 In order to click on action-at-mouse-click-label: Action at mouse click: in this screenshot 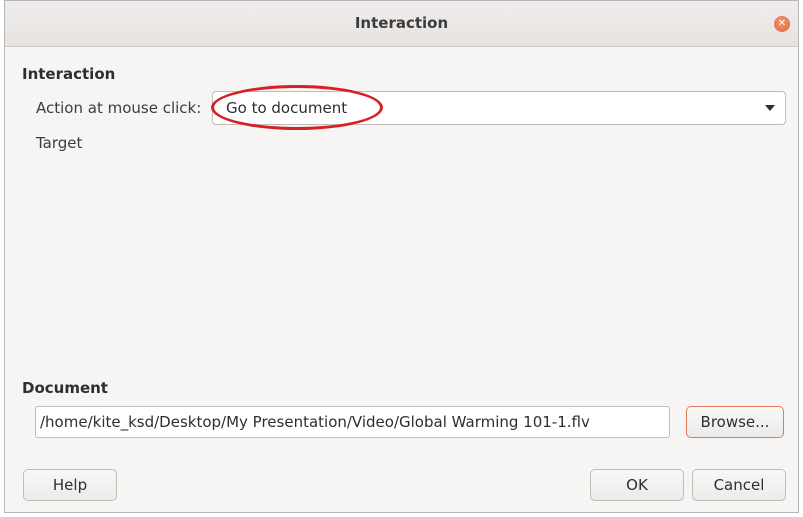, I will do `click(119, 108)`.